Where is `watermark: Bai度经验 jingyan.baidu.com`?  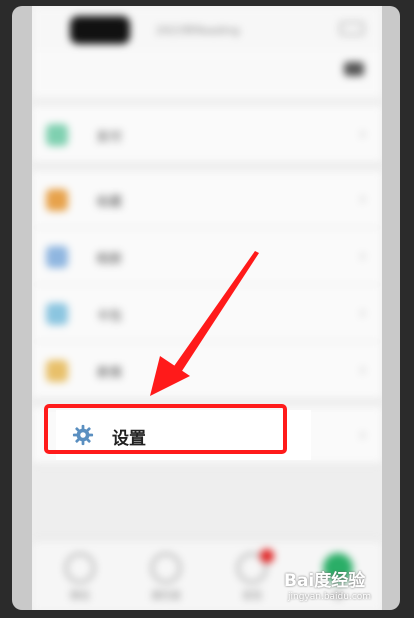 watermark: Bai度经验 jingyan.baidu.com is located at coordinates (339, 585).